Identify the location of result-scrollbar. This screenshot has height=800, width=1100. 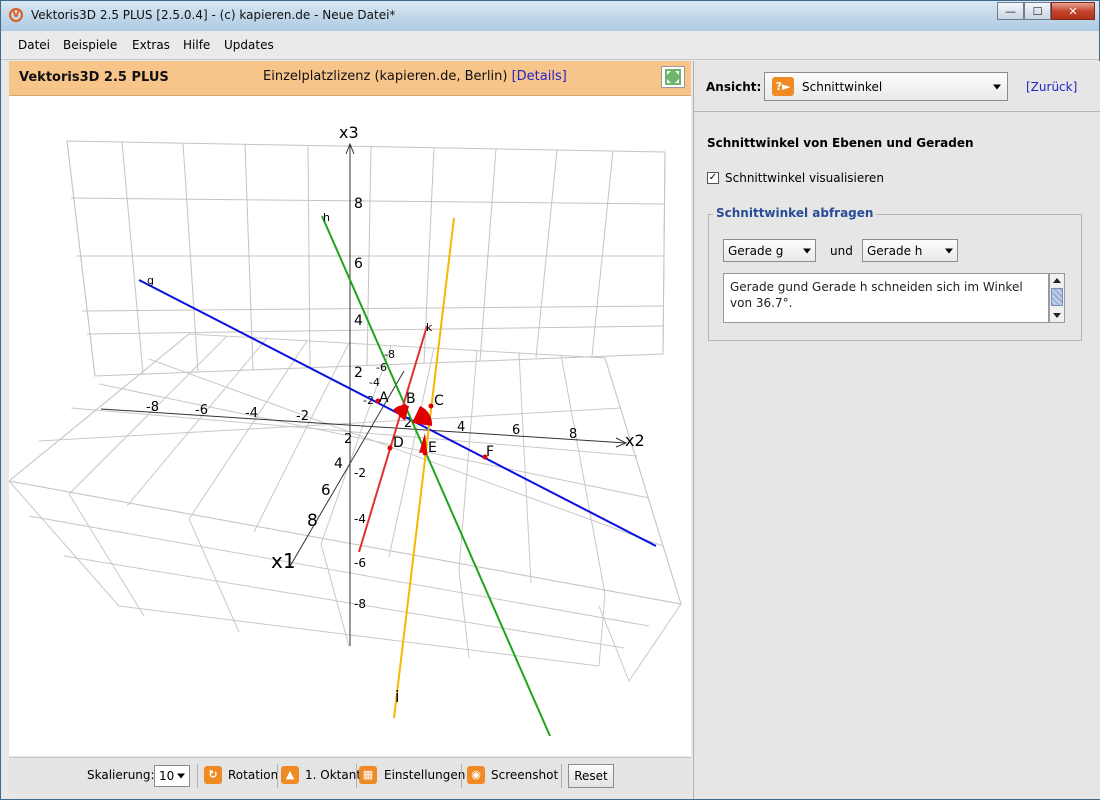
(1057, 298).